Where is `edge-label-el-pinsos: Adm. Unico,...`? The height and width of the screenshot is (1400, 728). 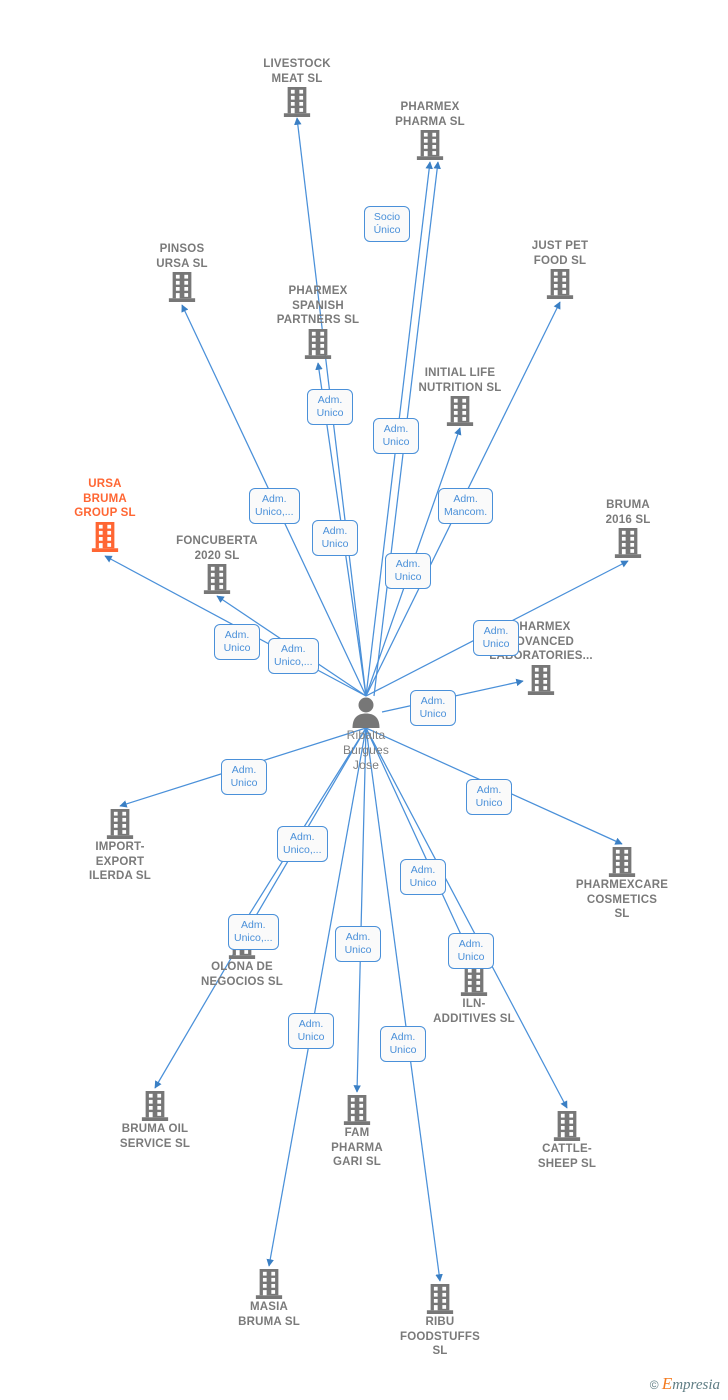
edge-label-el-pinsos: Adm. Unico,... is located at coordinates (274, 506).